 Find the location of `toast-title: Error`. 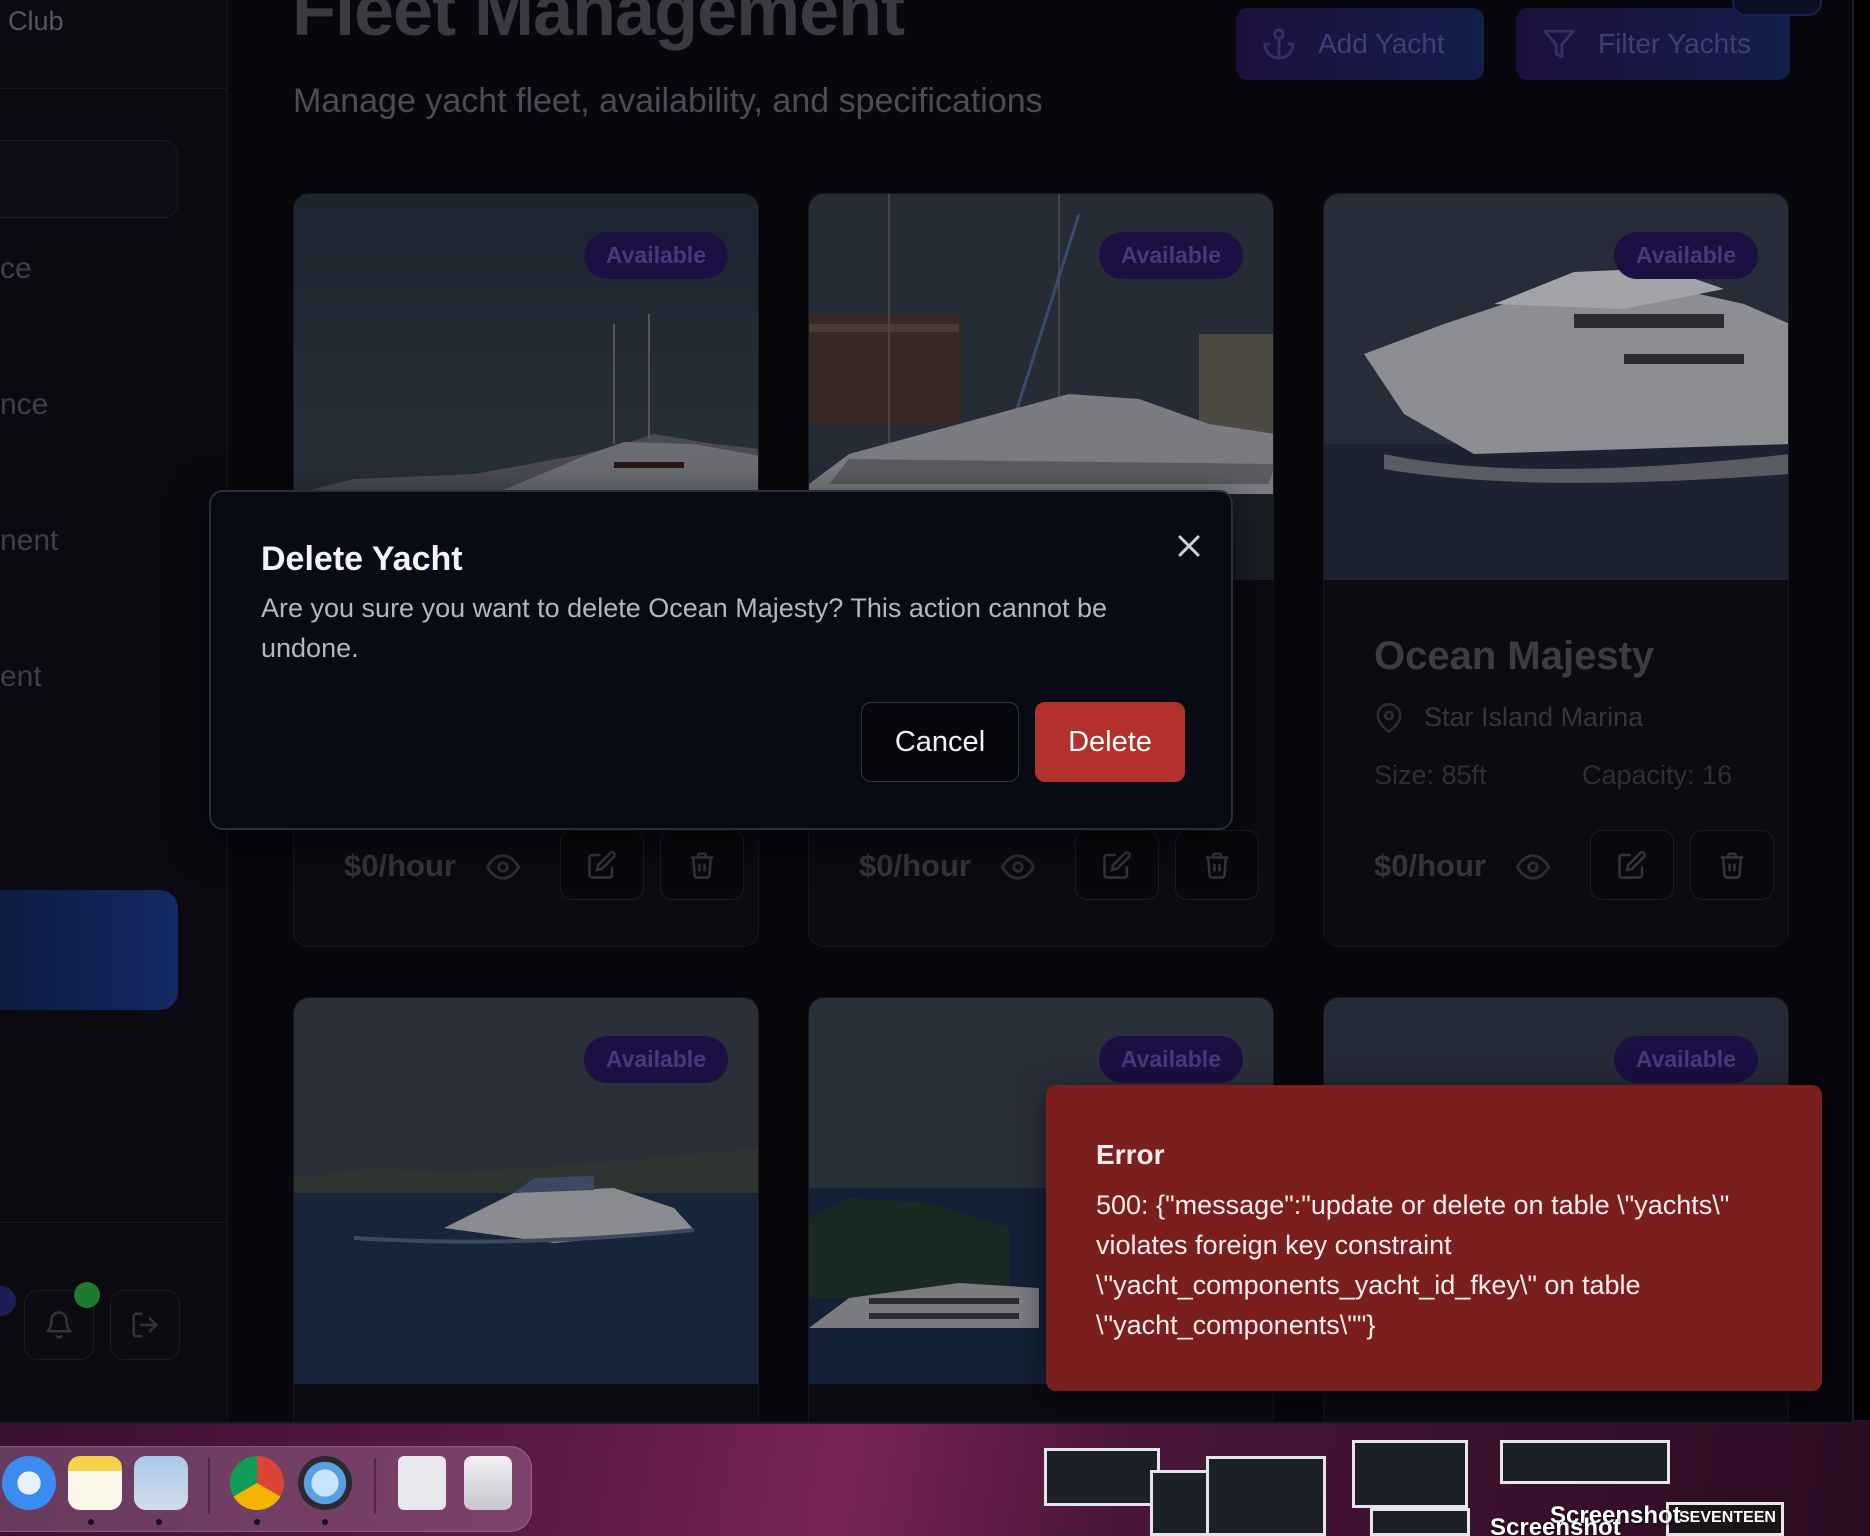

toast-title: Error is located at coordinates (1130, 1154).